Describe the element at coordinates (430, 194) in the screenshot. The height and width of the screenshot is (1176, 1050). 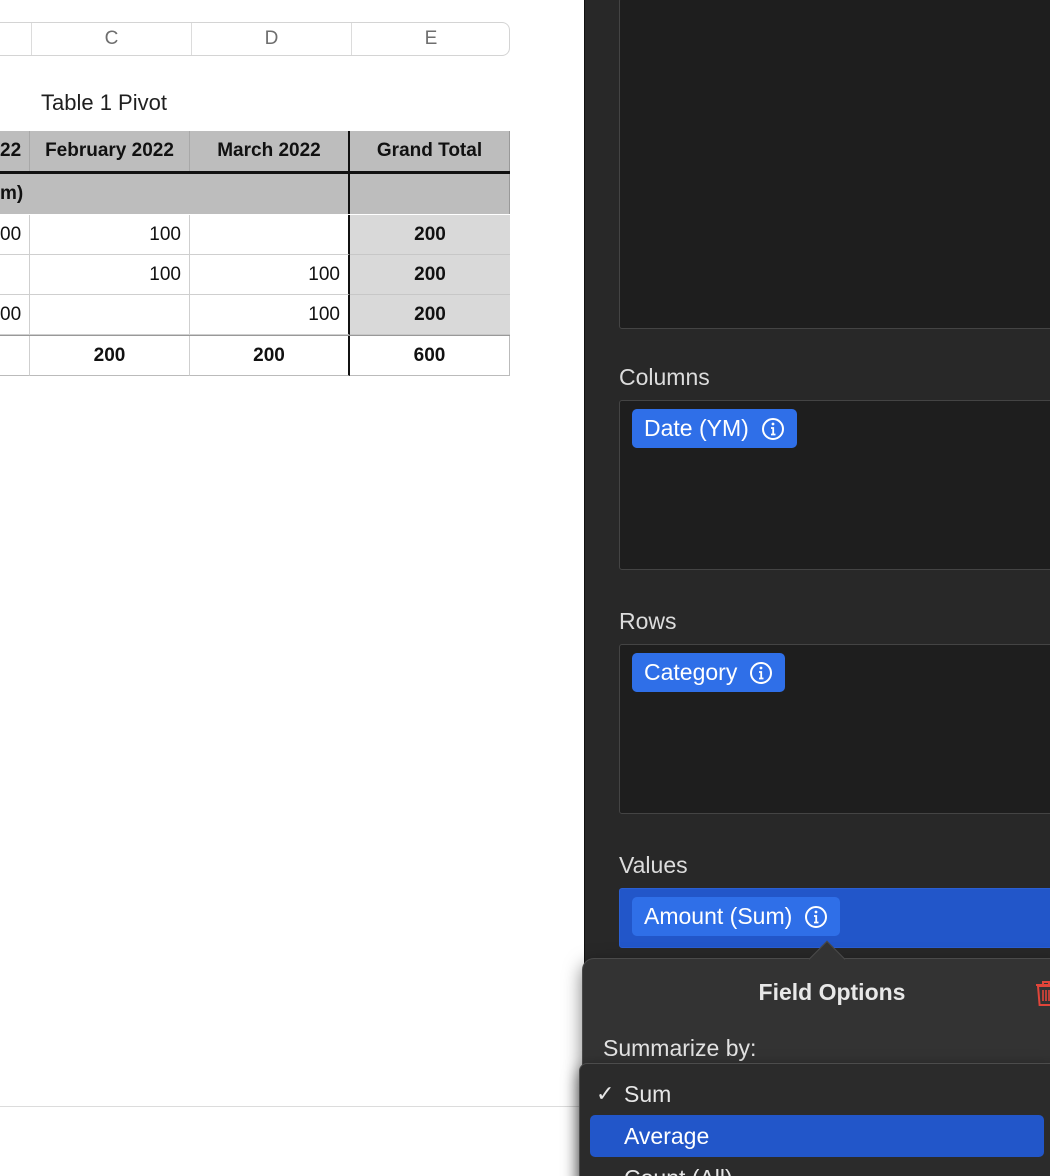
I see `group-label-total-cell` at that location.